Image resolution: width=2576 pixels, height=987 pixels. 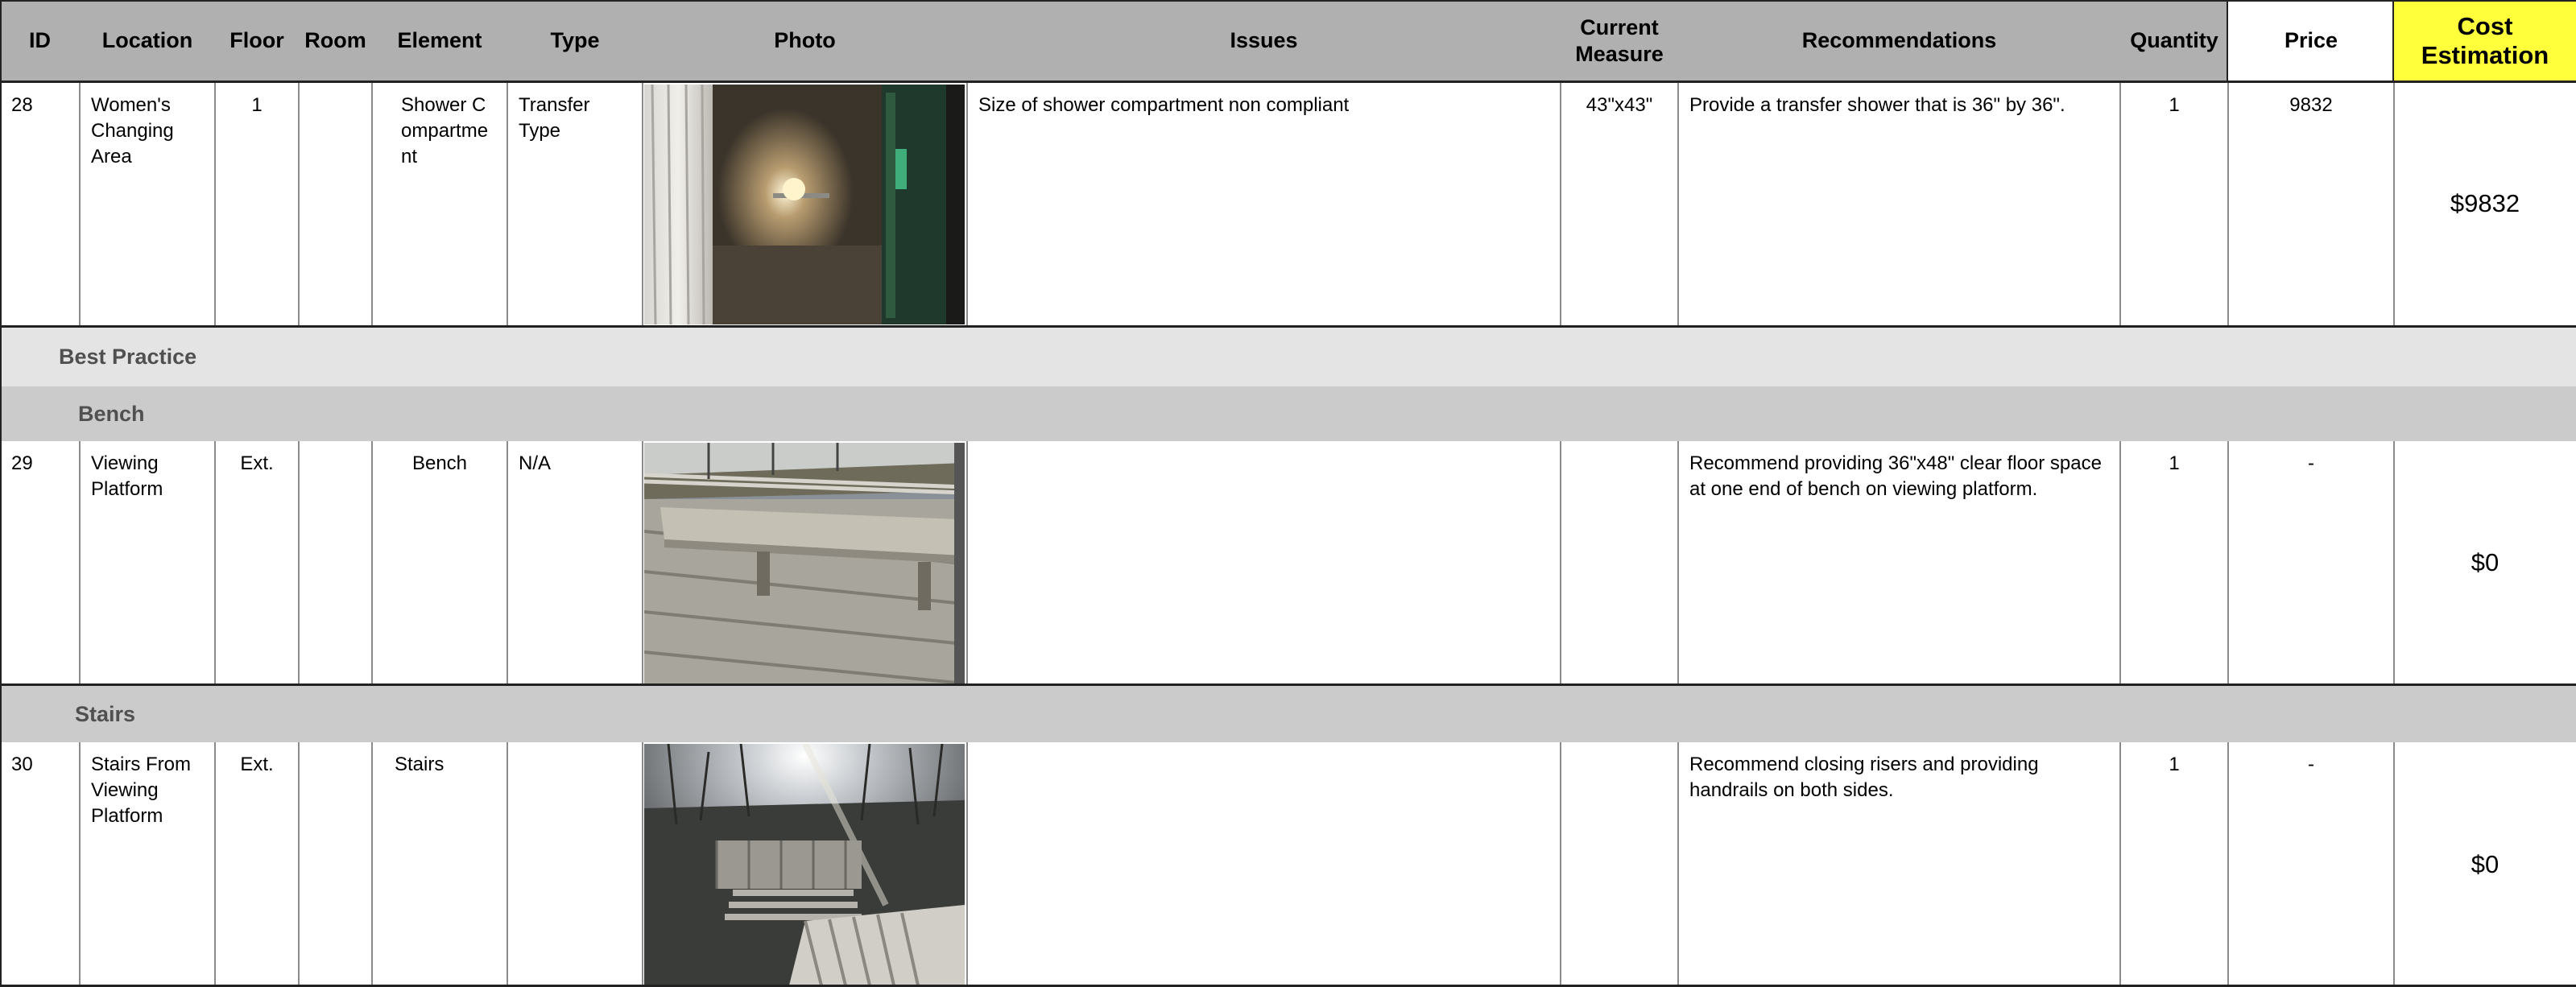 I want to click on row-29-price: -, so click(x=2311, y=463).